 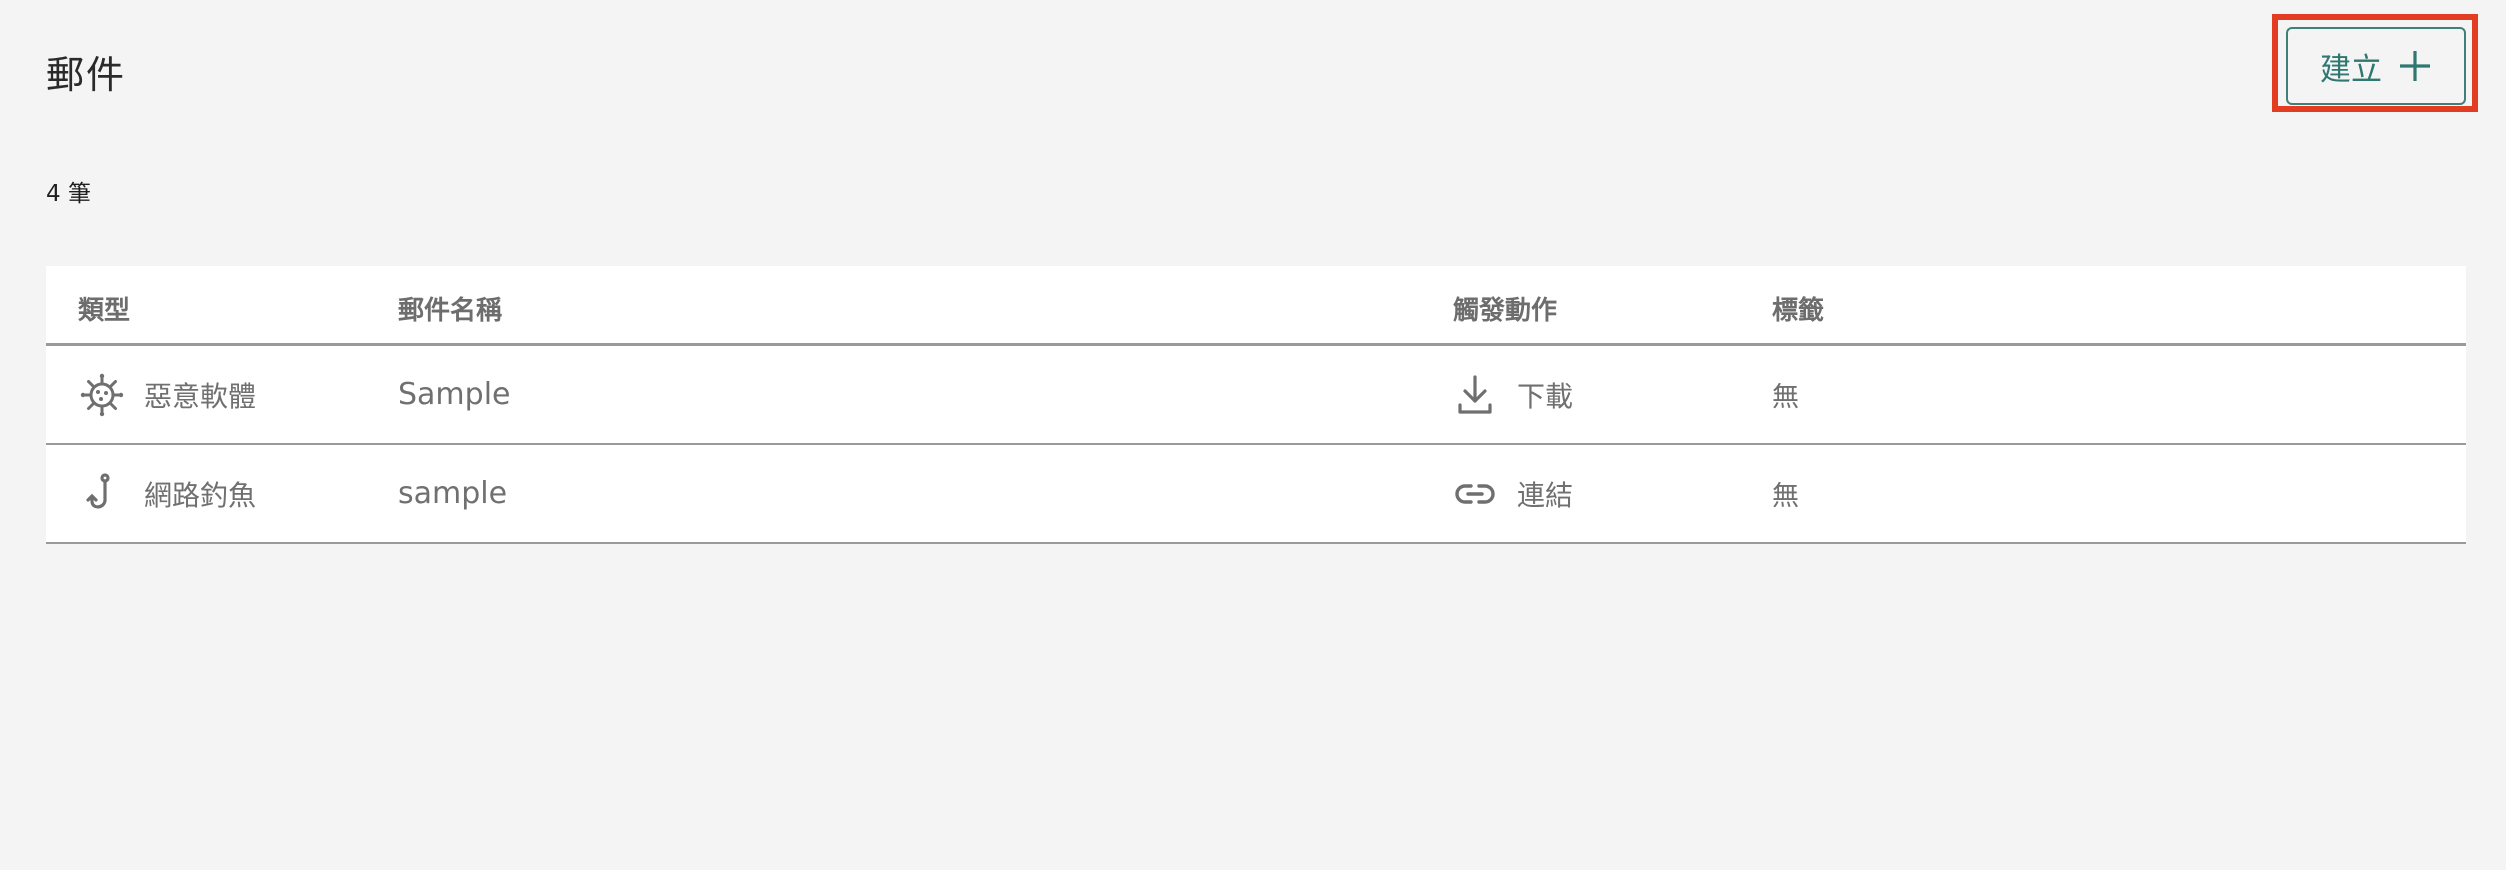 I want to click on virus-icon, so click(x=102, y=395).